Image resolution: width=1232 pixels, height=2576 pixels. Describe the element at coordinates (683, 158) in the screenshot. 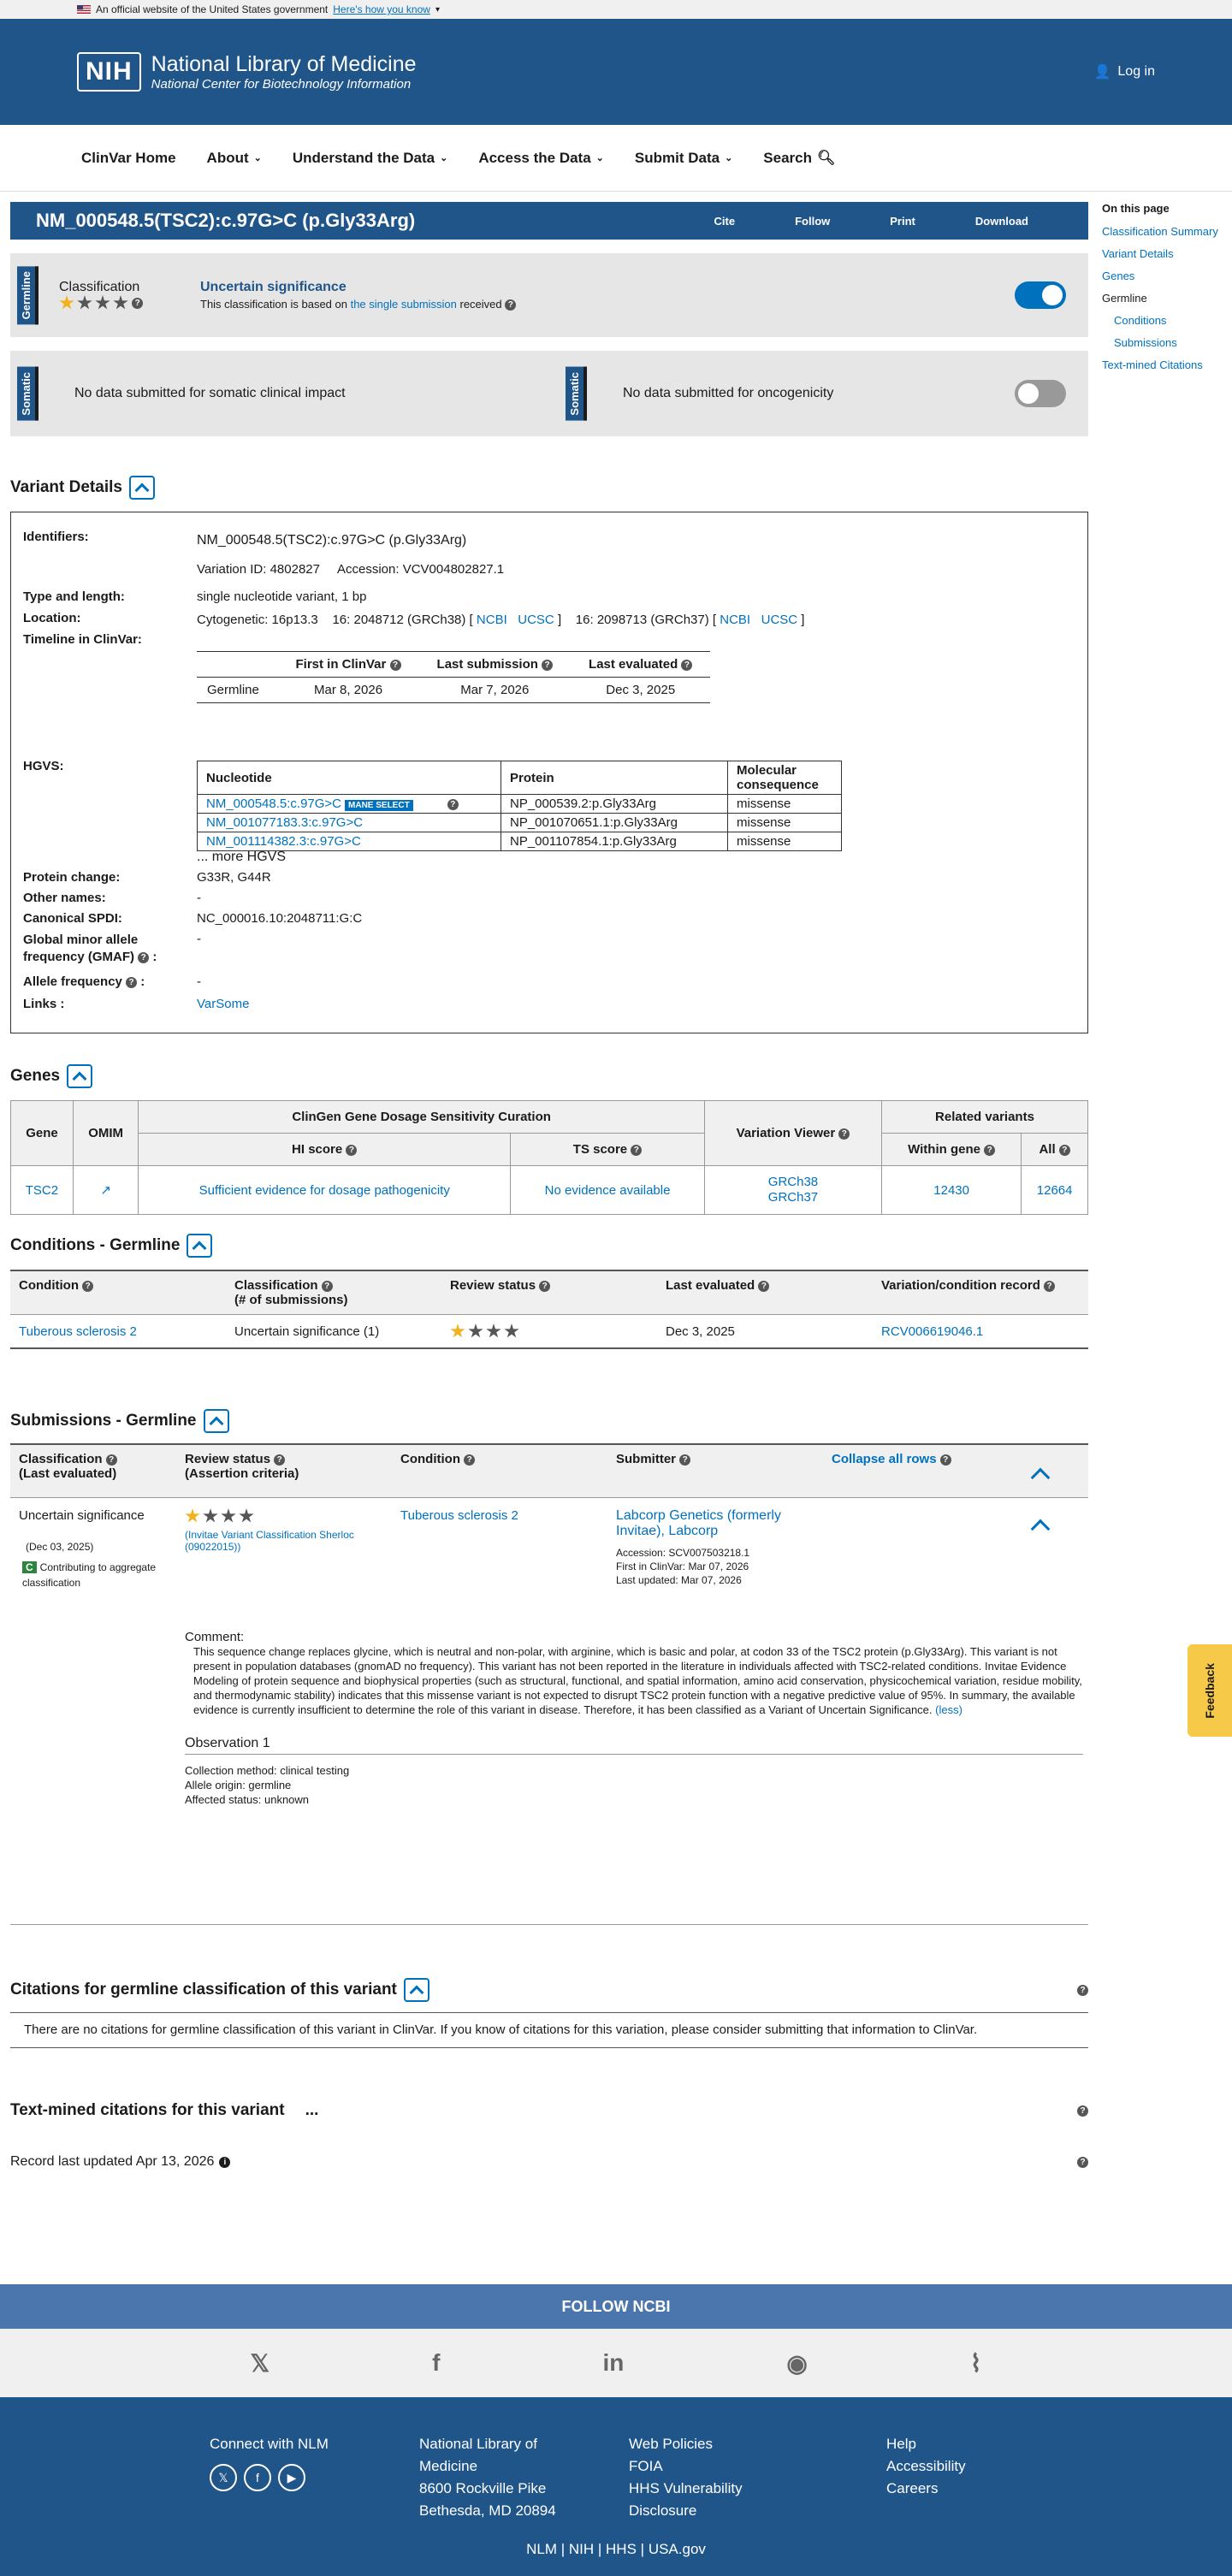

I see `nav-submit: Submit Data ⌄` at that location.